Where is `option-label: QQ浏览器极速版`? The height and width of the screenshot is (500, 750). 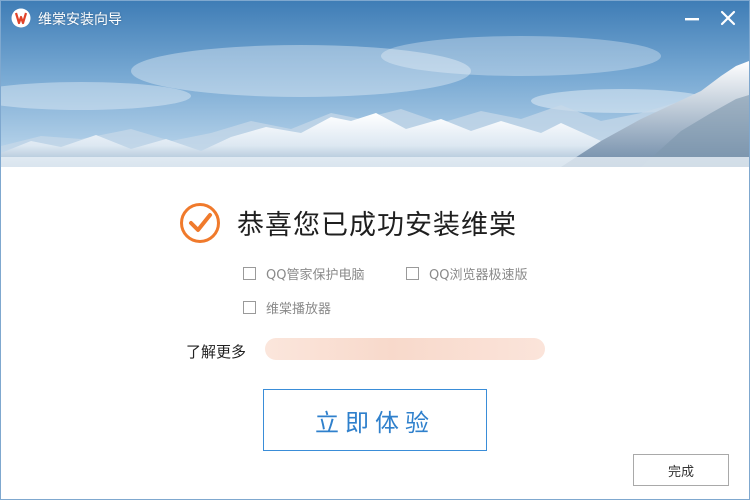 option-label: QQ浏览器极速版 is located at coordinates (478, 275).